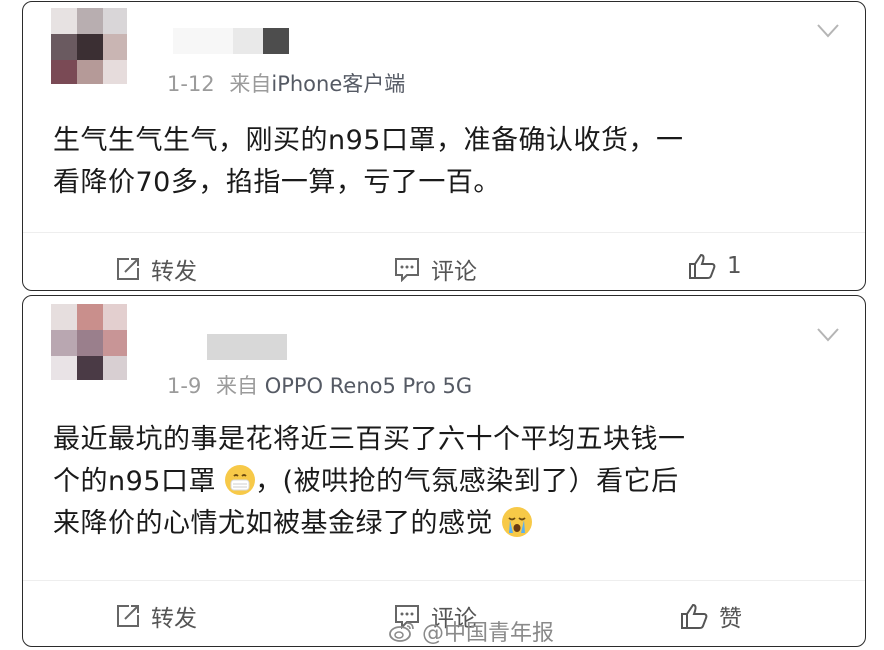 The height and width of the screenshot is (650, 884). What do you see at coordinates (191, 84) in the screenshot?
I see `post-date: 1-12` at bounding box center [191, 84].